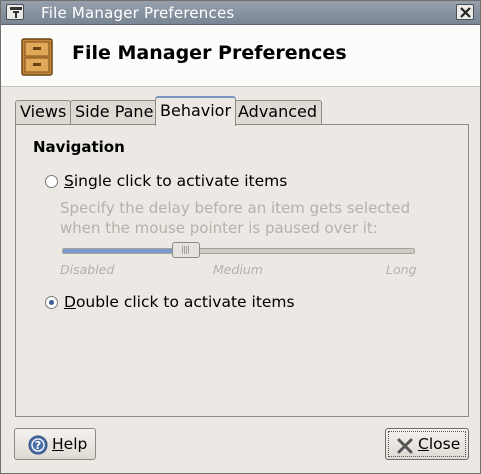 This screenshot has width=481, height=474. I want to click on header-banner: File Manager Preferences, so click(240, 56).